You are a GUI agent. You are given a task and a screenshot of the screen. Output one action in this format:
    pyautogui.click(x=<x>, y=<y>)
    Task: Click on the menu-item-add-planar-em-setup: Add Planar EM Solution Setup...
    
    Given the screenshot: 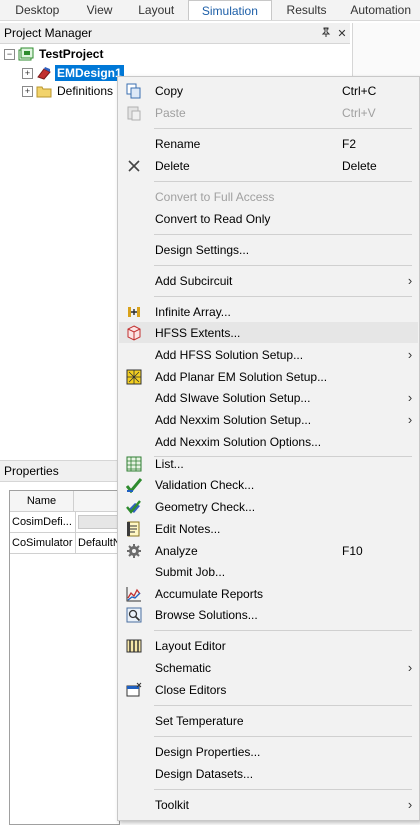 What is the action you would take?
    pyautogui.click(x=268, y=376)
    